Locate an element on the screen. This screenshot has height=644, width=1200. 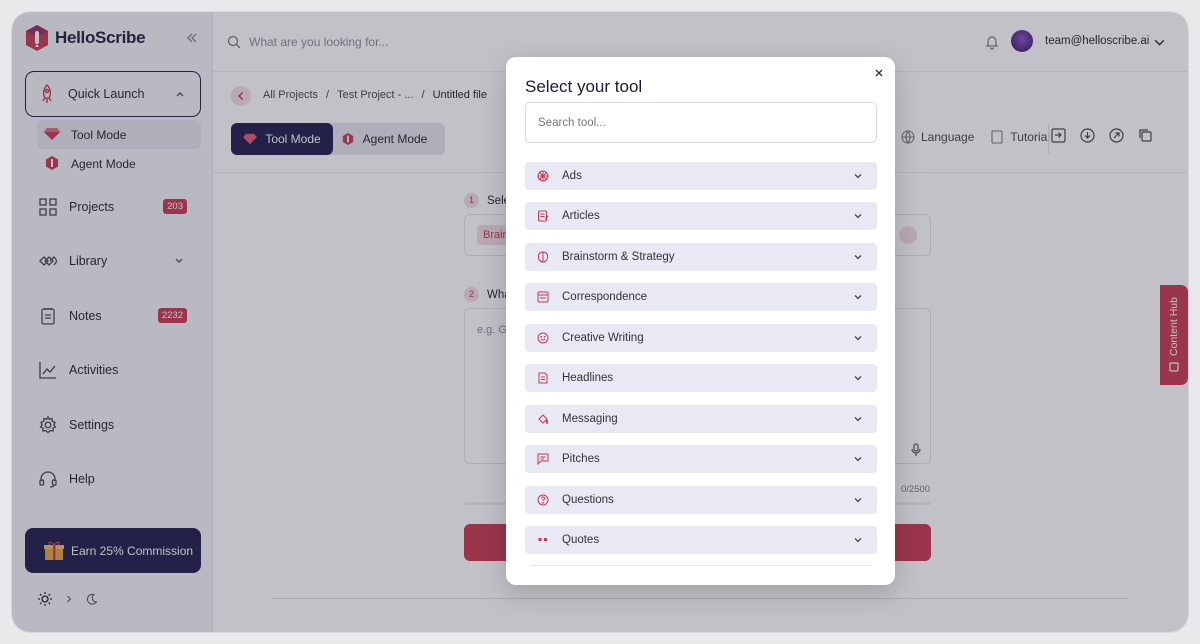
category-label: Messaging is located at coordinates (590, 419).